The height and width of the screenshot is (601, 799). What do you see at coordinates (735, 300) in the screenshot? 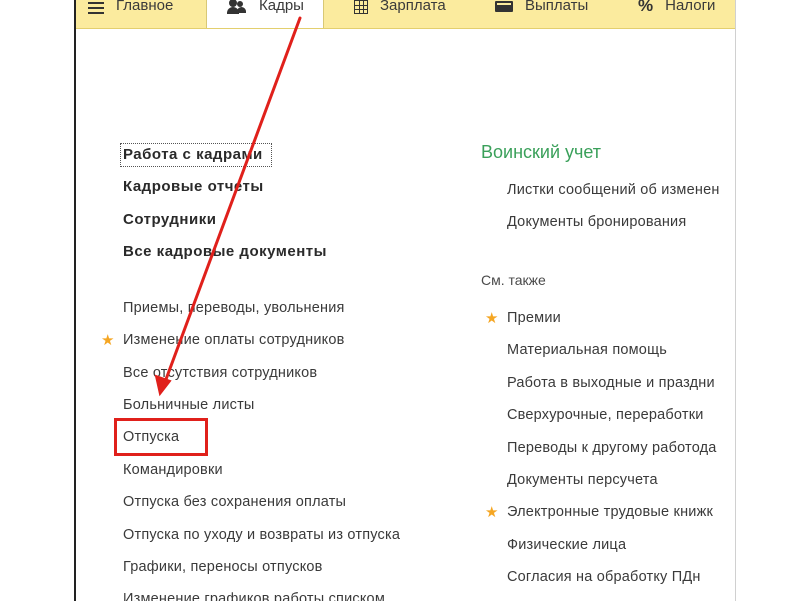
I see `window-right-border` at bounding box center [735, 300].